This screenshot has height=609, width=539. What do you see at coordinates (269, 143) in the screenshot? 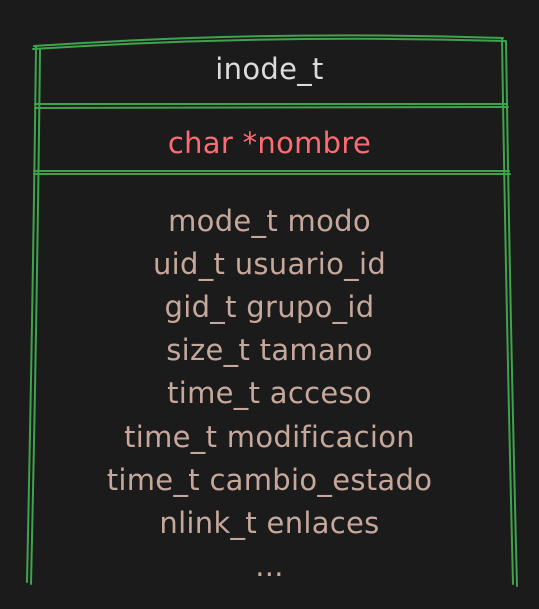
I see `key-field: char *nombre` at bounding box center [269, 143].